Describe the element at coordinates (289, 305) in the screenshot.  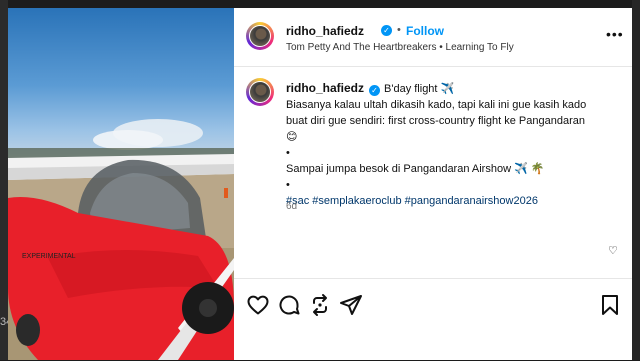
I see `comment-icon` at that location.